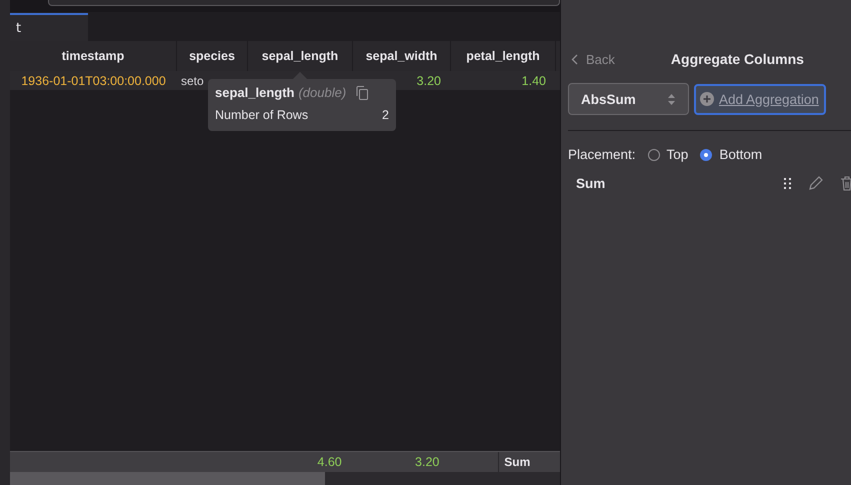 The width and height of the screenshot is (851, 485). What do you see at coordinates (533, 81) in the screenshot?
I see `table-cell-text: 1.40` at bounding box center [533, 81].